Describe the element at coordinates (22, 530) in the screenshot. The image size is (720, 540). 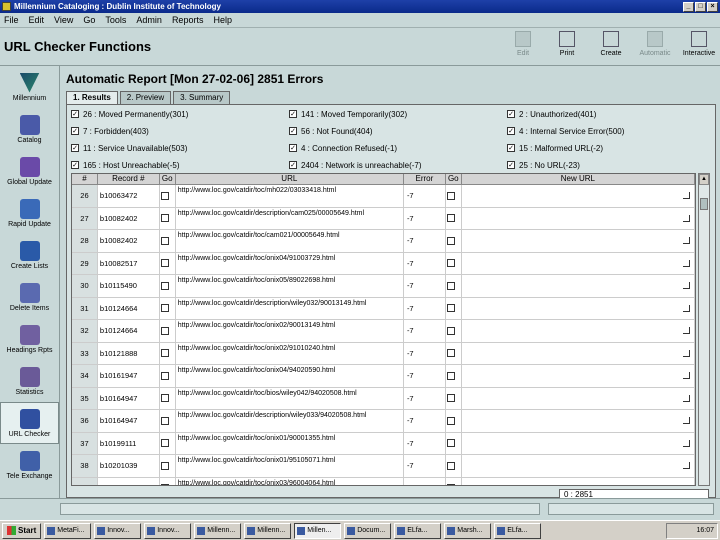
I see `start-button: Start` at that location.